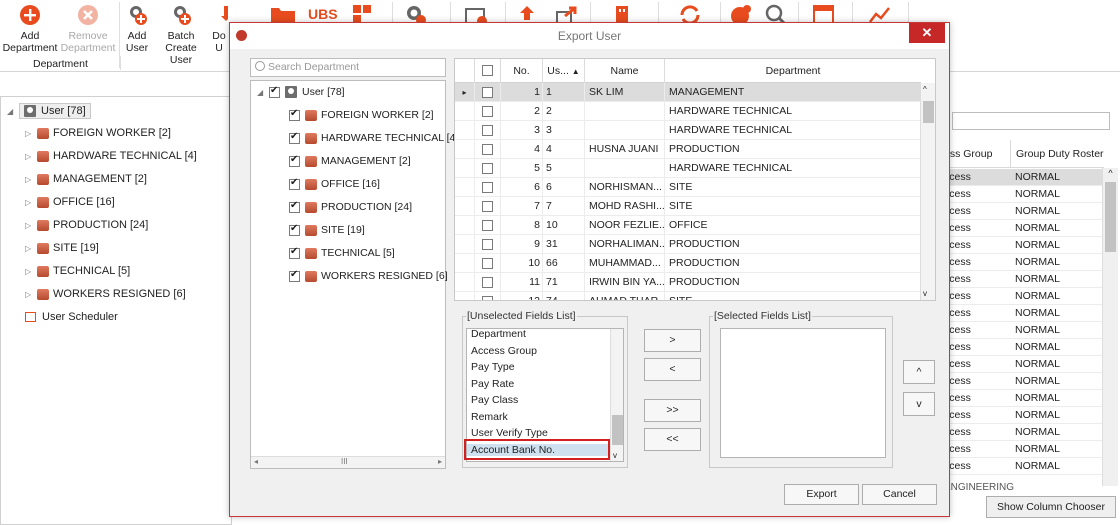 The image size is (1120, 525). I want to click on tree-item-office: ▷ OFFICE [16], so click(70, 202).